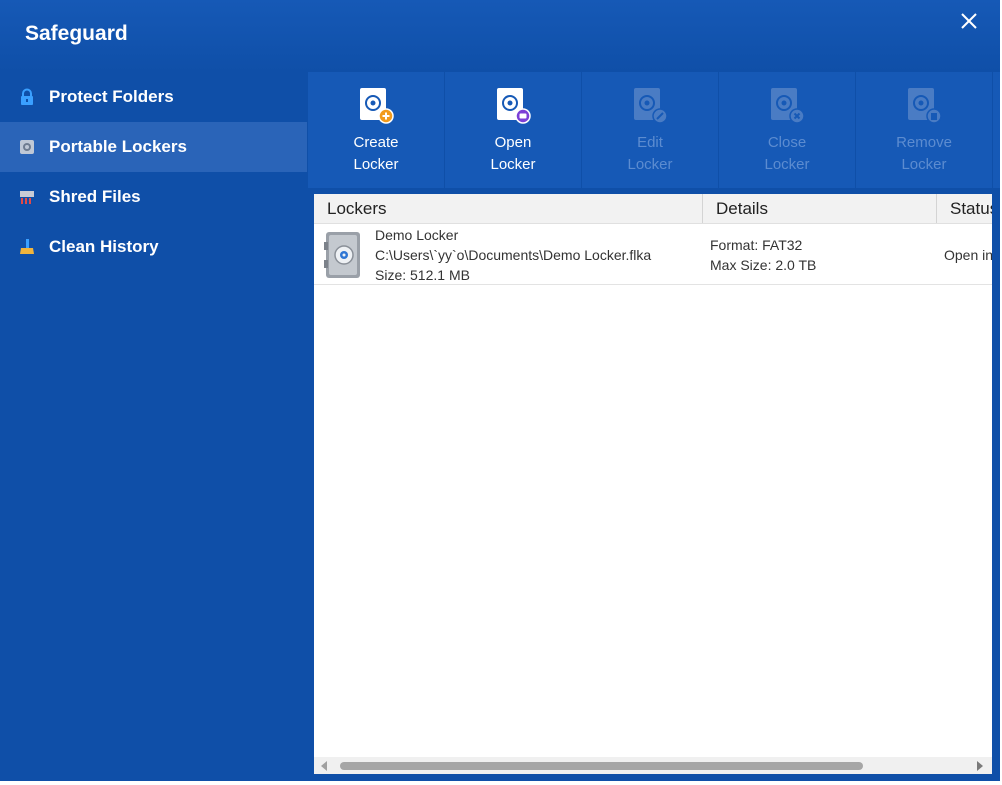  What do you see at coordinates (111, 96) in the screenshot?
I see `sidebar-item-label: Protect Folders` at bounding box center [111, 96].